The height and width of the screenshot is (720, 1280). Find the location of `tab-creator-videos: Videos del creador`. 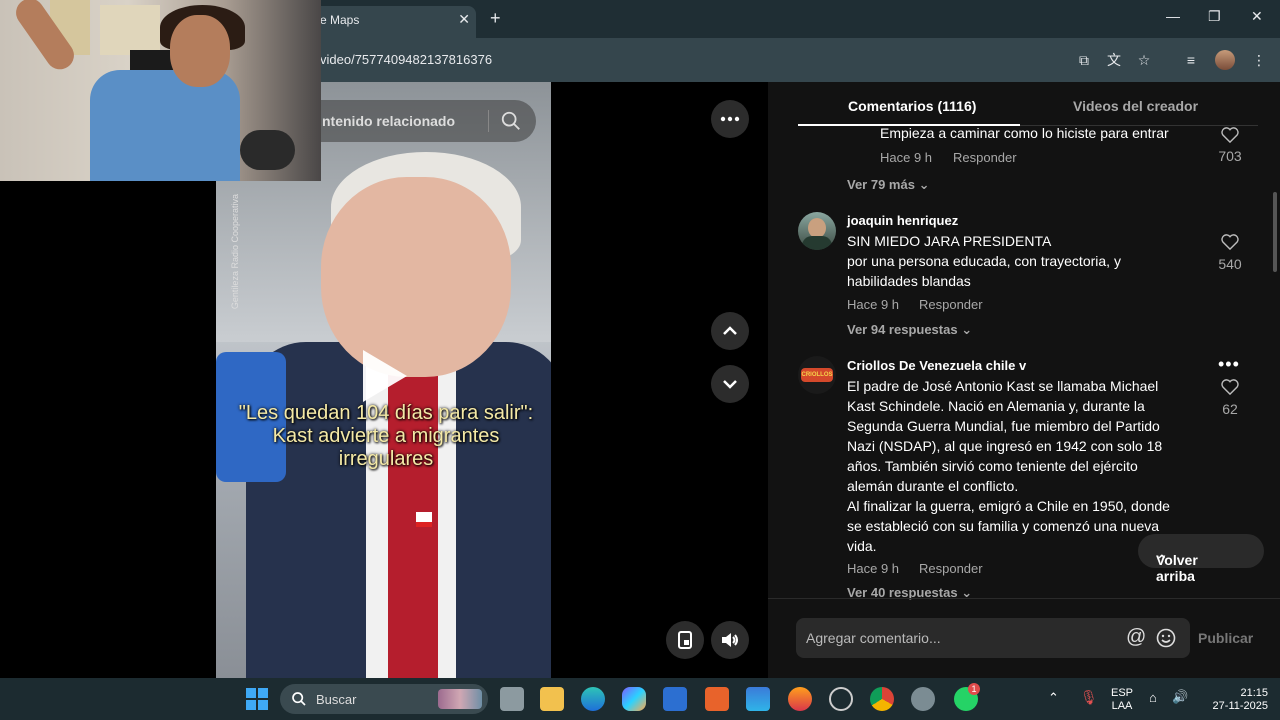

tab-creator-videos: Videos del creador is located at coordinates (1135, 106).